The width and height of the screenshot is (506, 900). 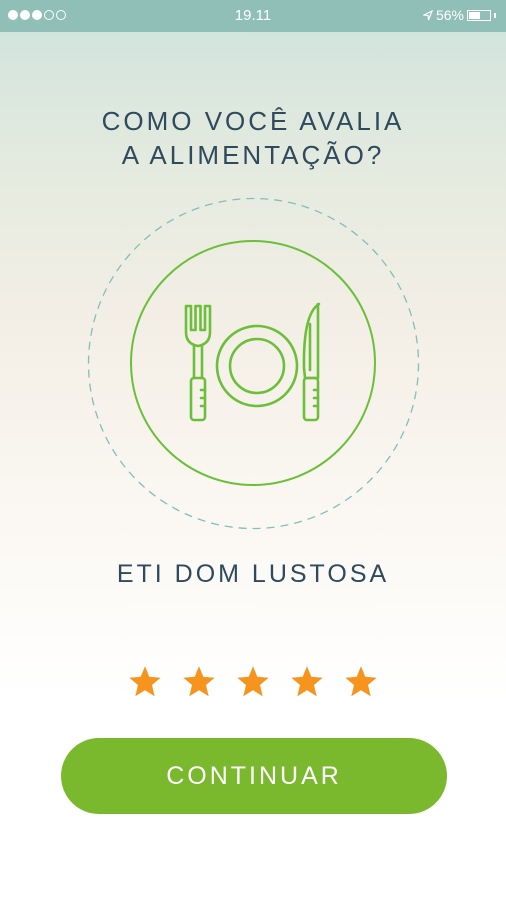 What do you see at coordinates (253, 16) in the screenshot?
I see `status-bar: 19.11 56%` at bounding box center [253, 16].